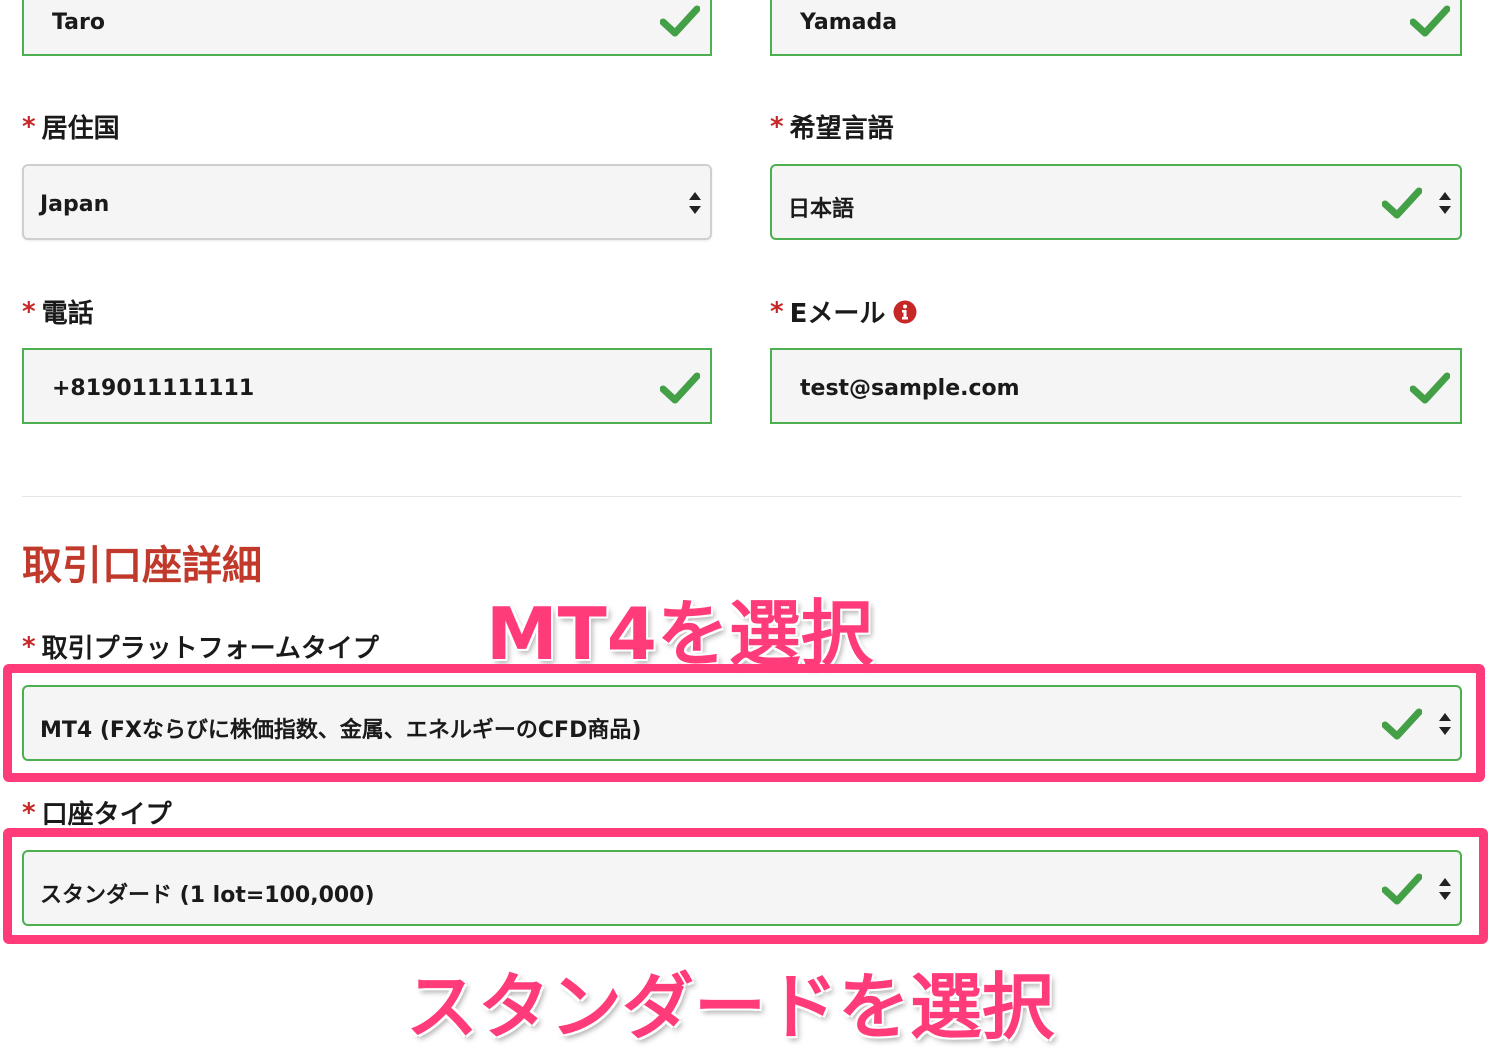 This screenshot has width=1500, height=1053. I want to click on email-label: * Eメール, so click(843, 311).